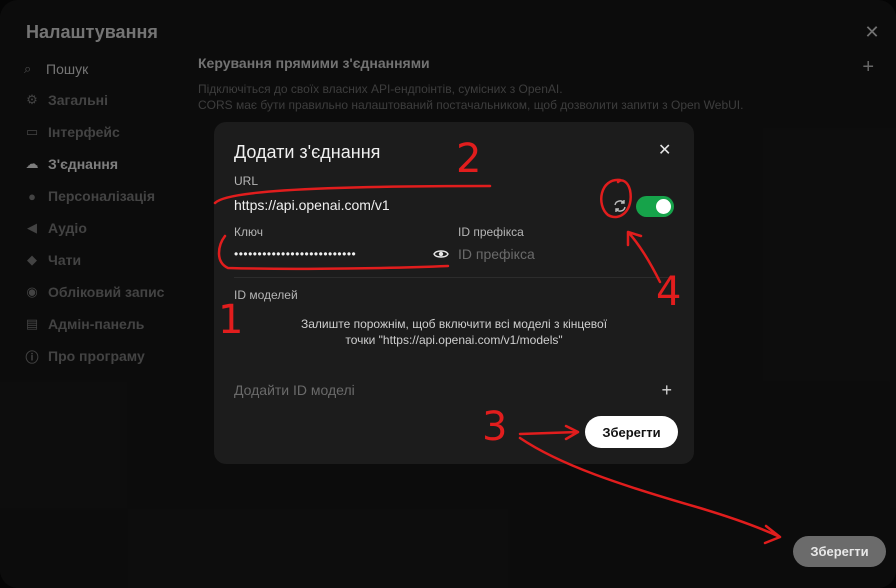 The width and height of the screenshot is (896, 588). What do you see at coordinates (496, 254) in the screenshot?
I see `prefix-id-input: ID префікса` at bounding box center [496, 254].